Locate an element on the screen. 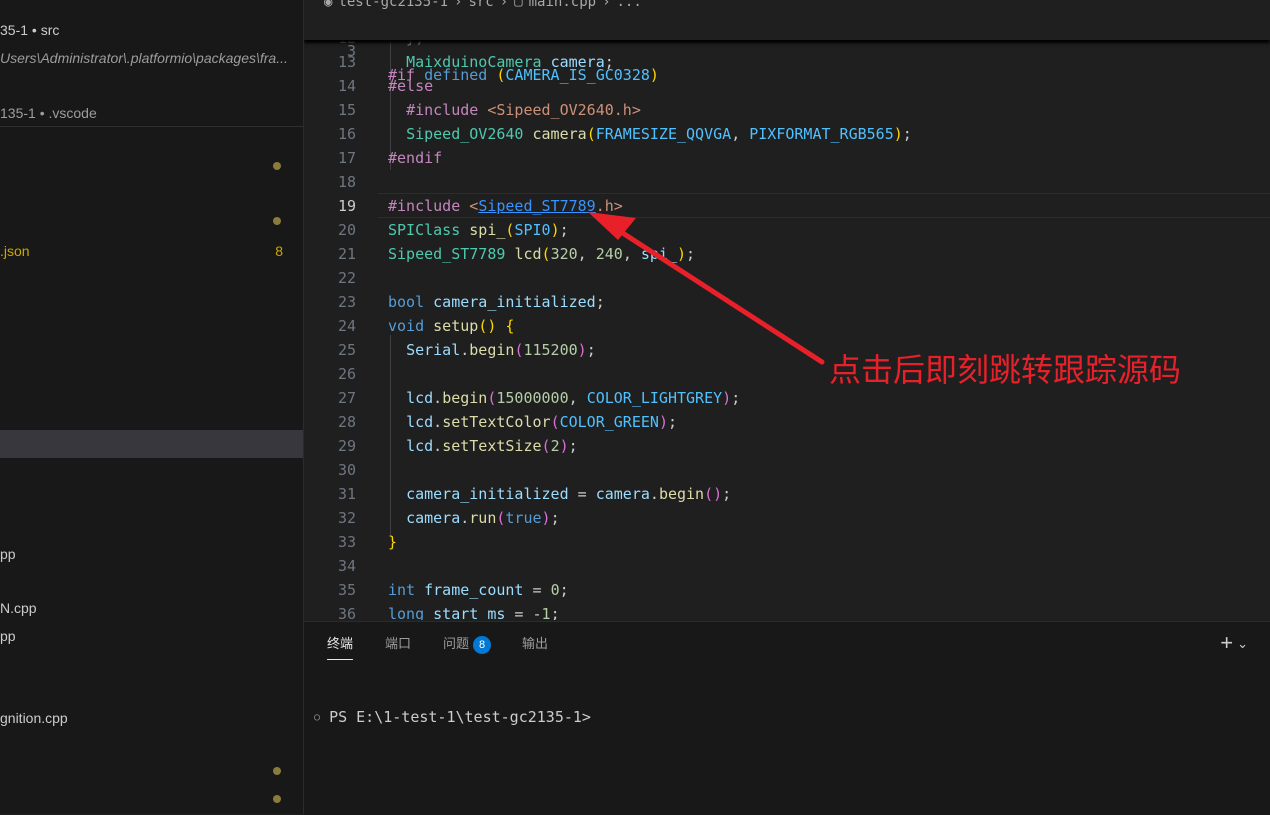 This screenshot has width=1270, height=815. annotation-label: 点击后即刻跳转跟踪源码 is located at coordinates (1005, 370).